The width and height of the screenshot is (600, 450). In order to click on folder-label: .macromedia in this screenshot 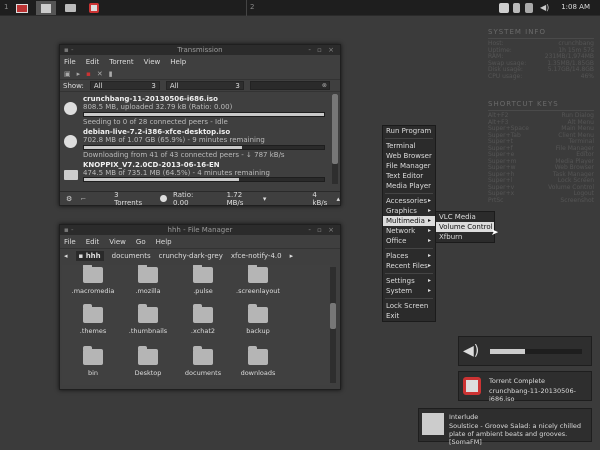, I will do `click(93, 291)`.